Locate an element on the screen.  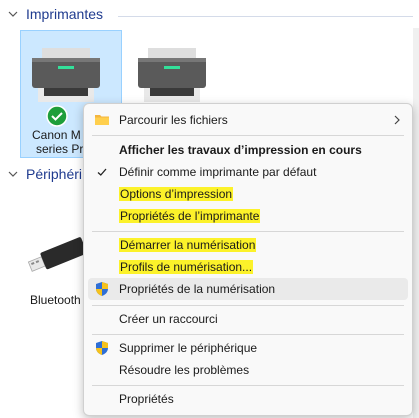
menu-item-start-scan: Démarrer la numérisation is located at coordinates (248, 245).